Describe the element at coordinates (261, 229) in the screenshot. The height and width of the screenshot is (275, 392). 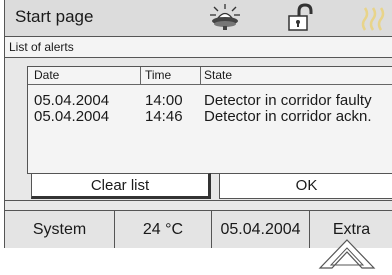
I see `date-display: 05.04.2004` at that location.